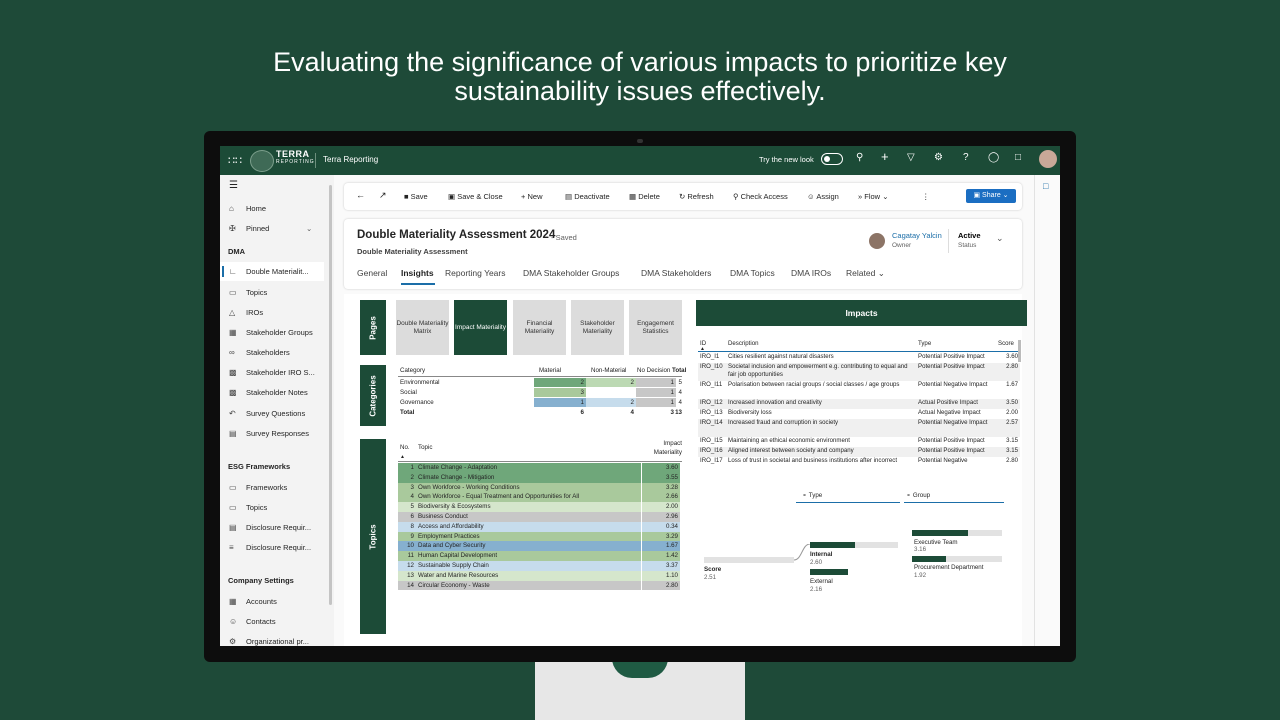 This screenshot has height=720, width=1280. Describe the element at coordinates (475, 196) in the screenshot. I see `save-close-button: ▣ Save & Close` at that location.